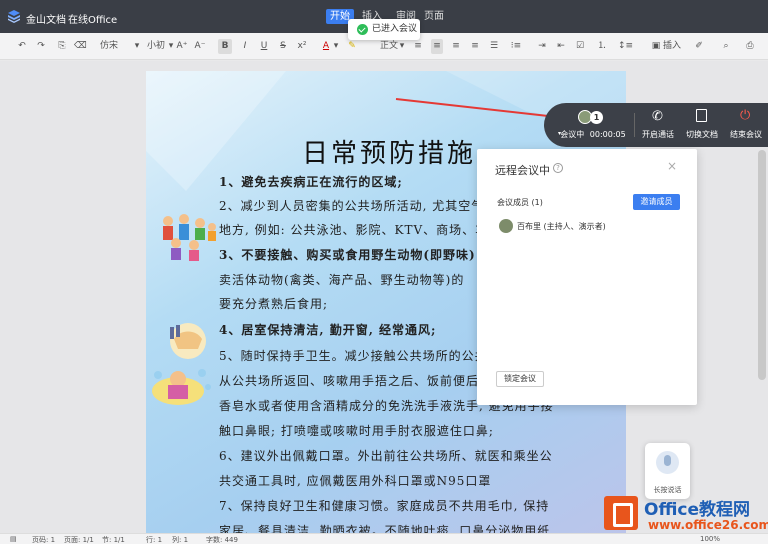 The height and width of the screenshot is (544, 768). I want to click on status-page: 页码: 1, so click(44, 540).